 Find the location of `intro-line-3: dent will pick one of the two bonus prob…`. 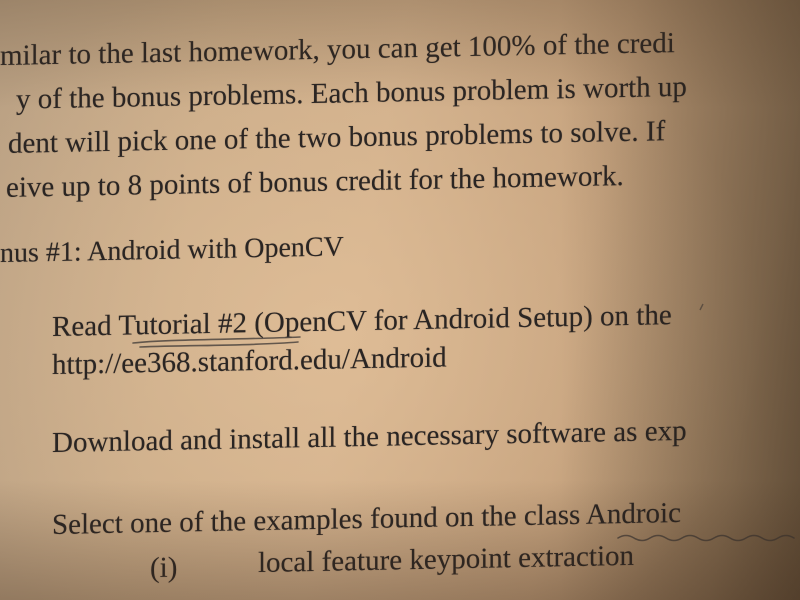

intro-line-3: dent will pick one of the two bonus prob… is located at coordinates (337, 137).